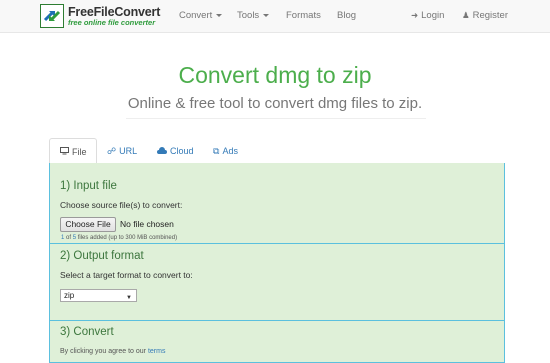  I want to click on tab-ads-label: Ads, so click(230, 151).